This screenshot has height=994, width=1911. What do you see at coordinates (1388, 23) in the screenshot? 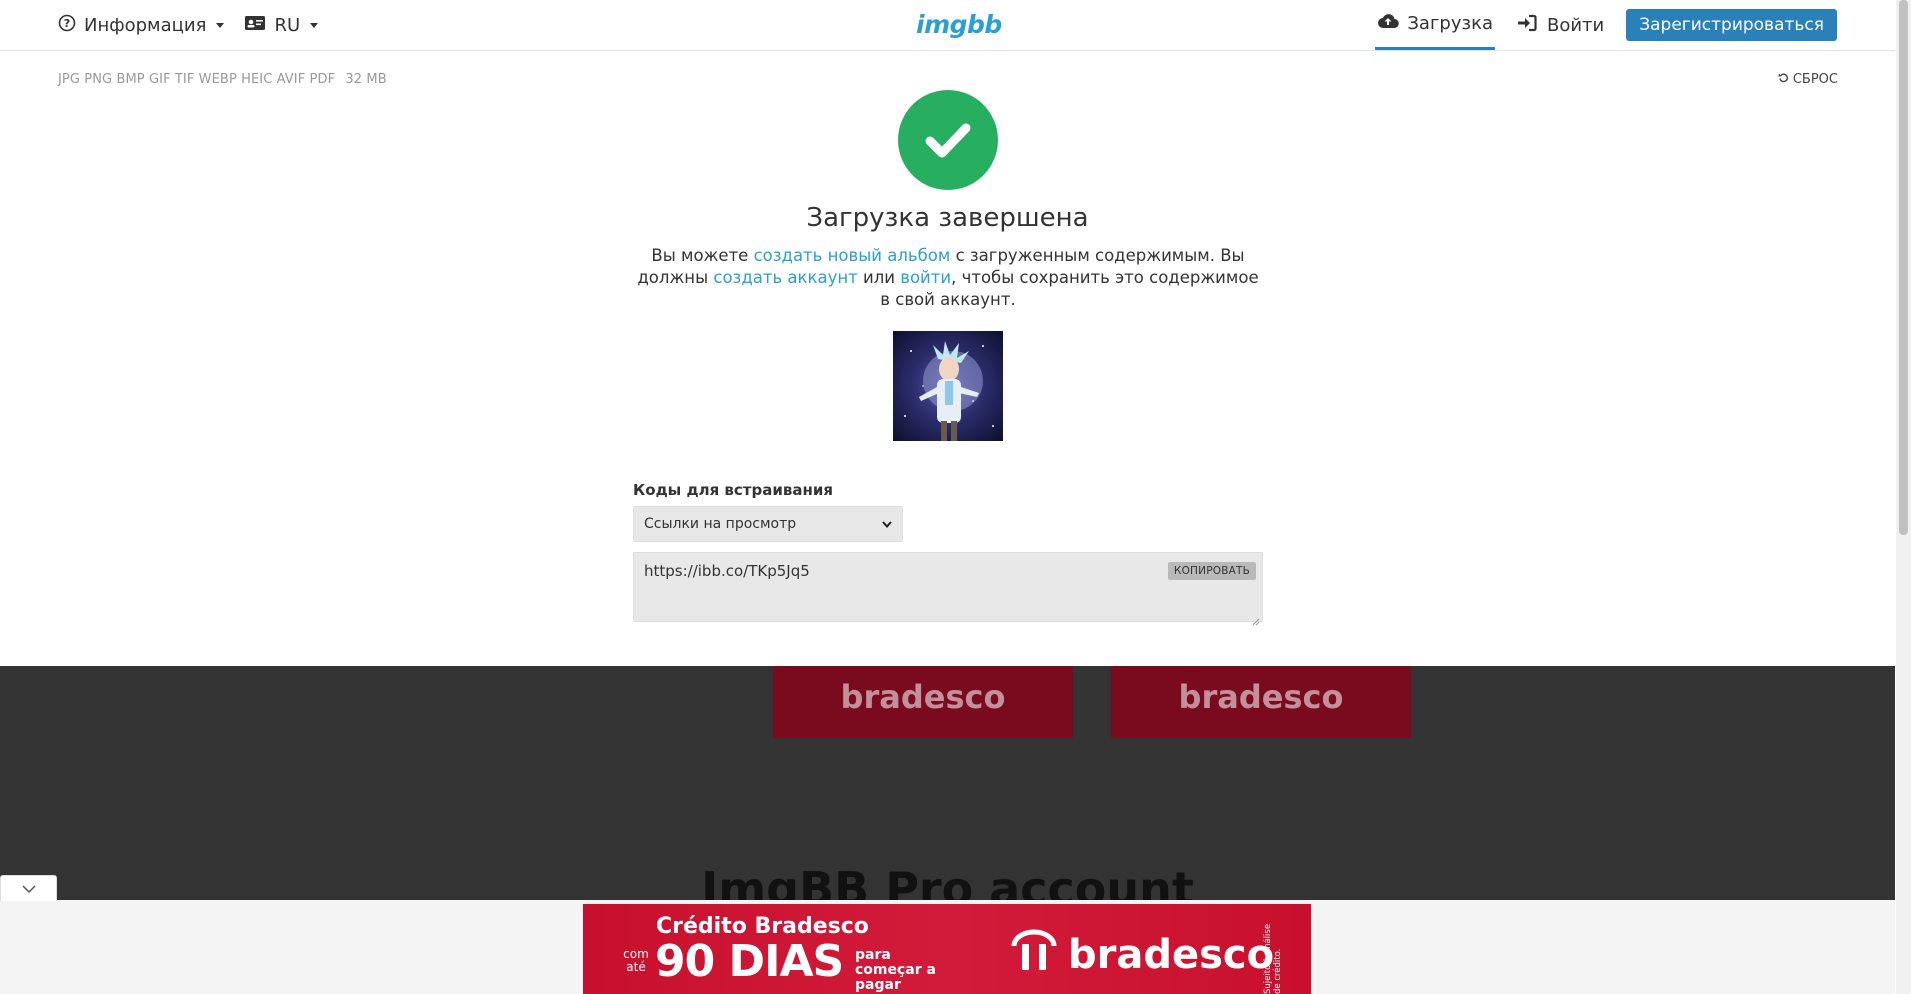
I see `cloud-upload-icon` at bounding box center [1388, 23].